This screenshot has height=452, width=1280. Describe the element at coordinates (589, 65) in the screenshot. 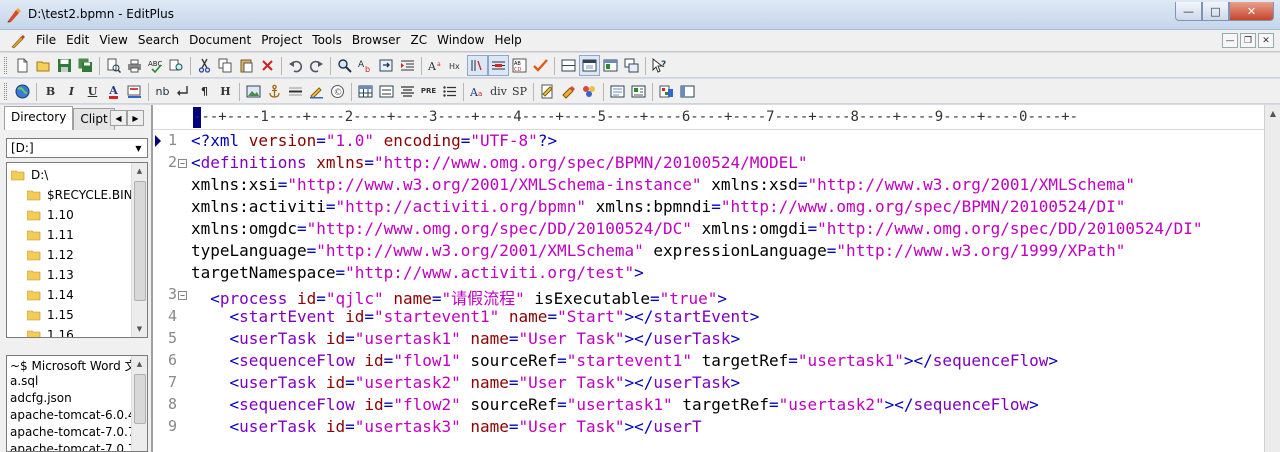

I see `fullscreen-button` at that location.